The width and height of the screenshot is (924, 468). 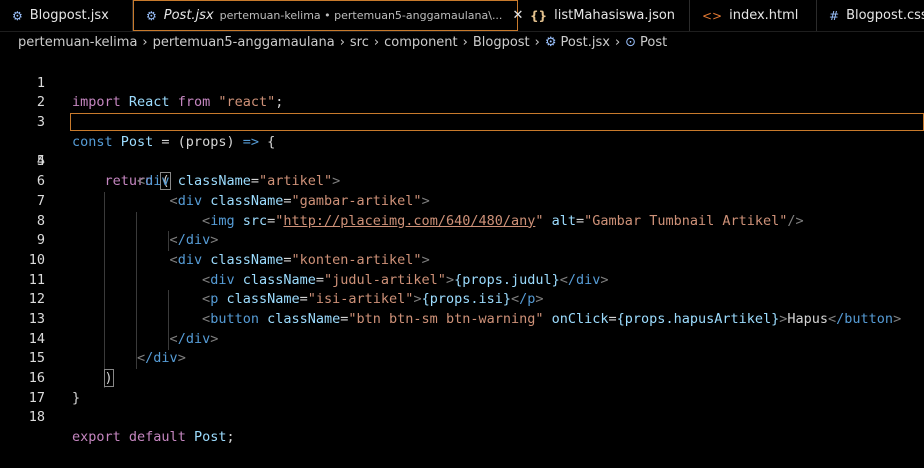 I want to click on breadcrumb-item: Post.jsx, so click(x=585, y=43).